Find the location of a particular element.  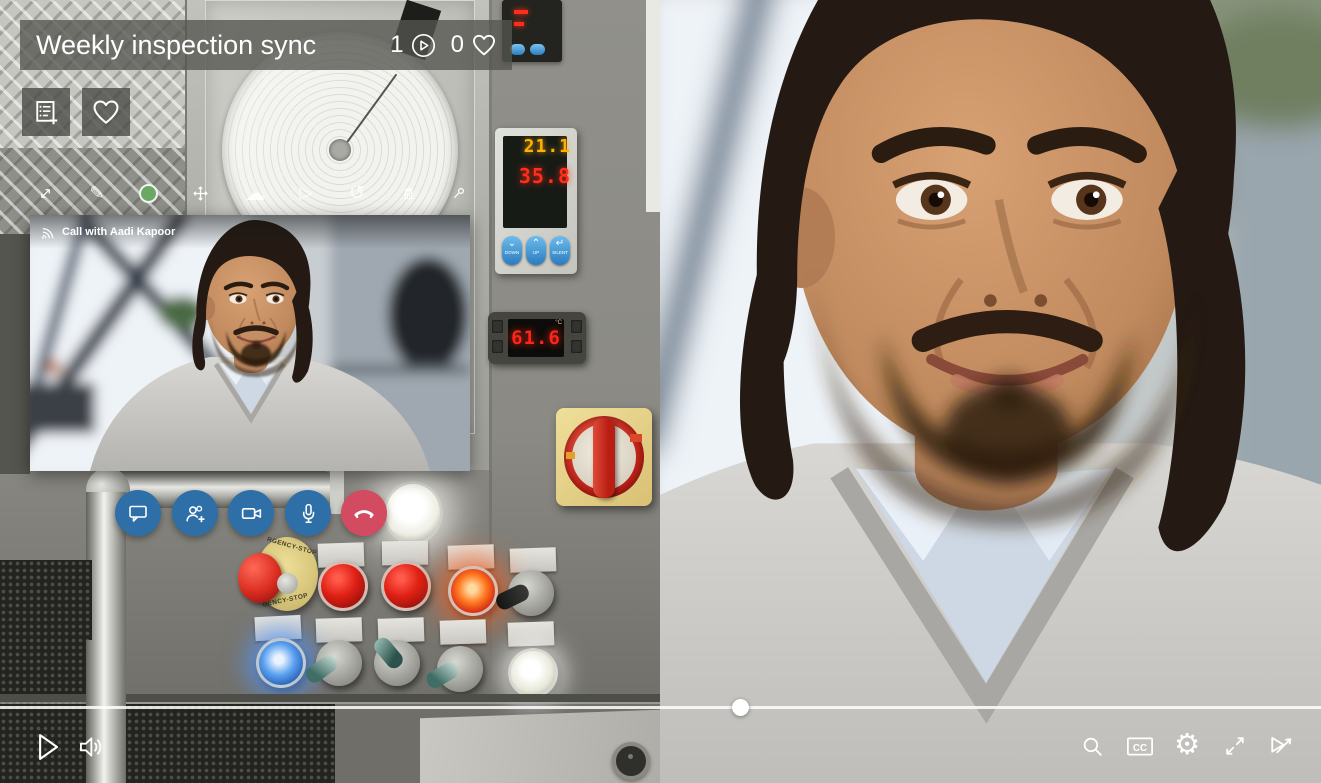

rotary-switch-handle is located at coordinates (604, 458).